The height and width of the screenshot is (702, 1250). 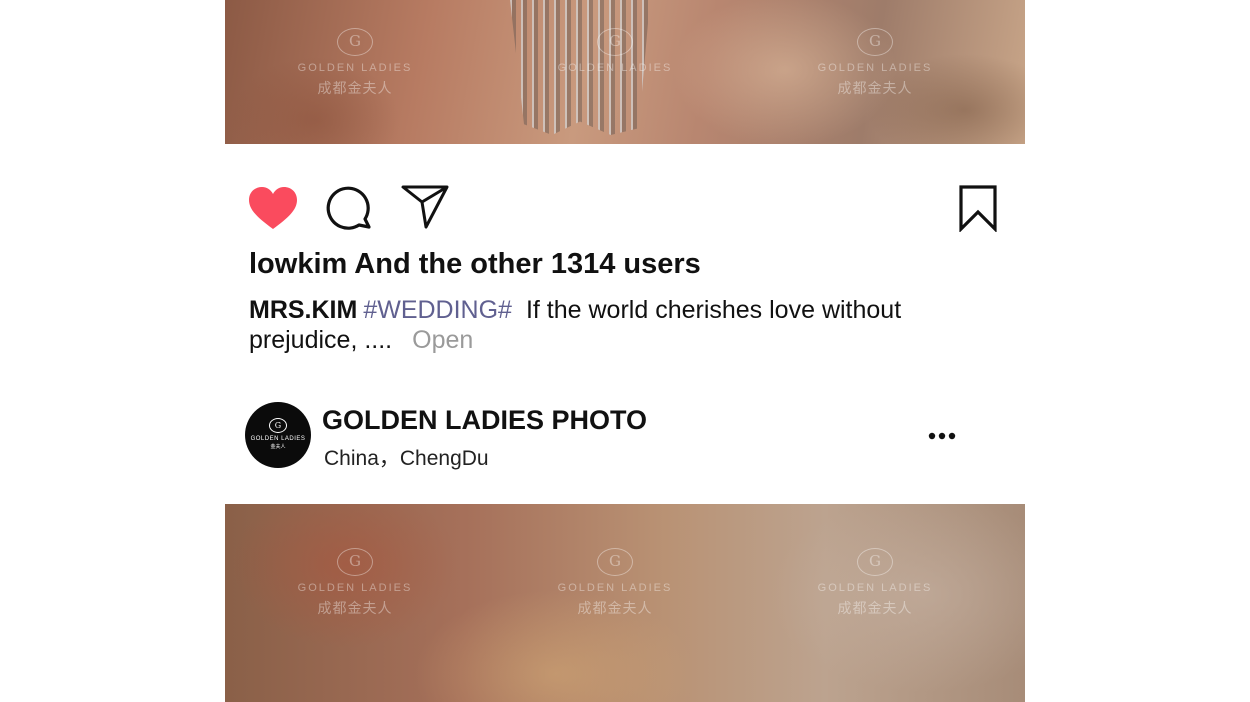 I want to click on avatar-logo: G, so click(x=278, y=425).